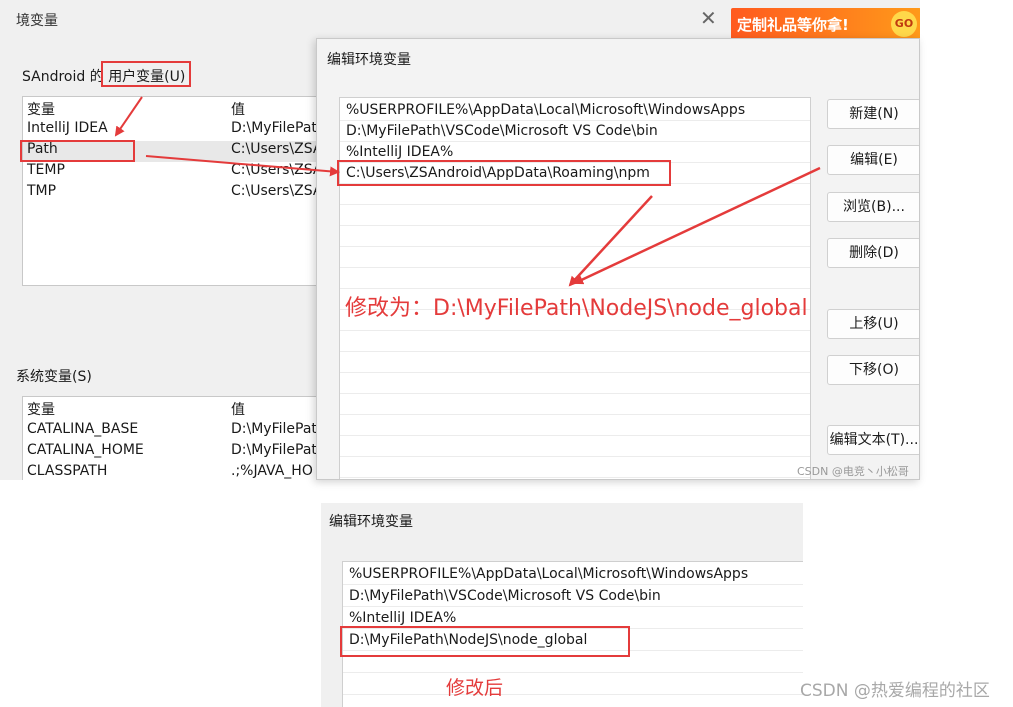 Image resolution: width=1013 pixels, height=707 pixels. What do you see at coordinates (904, 24) in the screenshot?
I see `ad-go-button: GO` at bounding box center [904, 24].